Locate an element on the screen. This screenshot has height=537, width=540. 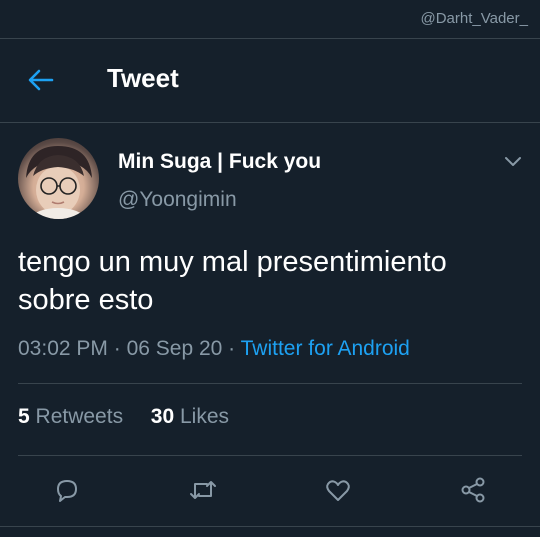
avatar-photo is located at coordinates (59, 182).